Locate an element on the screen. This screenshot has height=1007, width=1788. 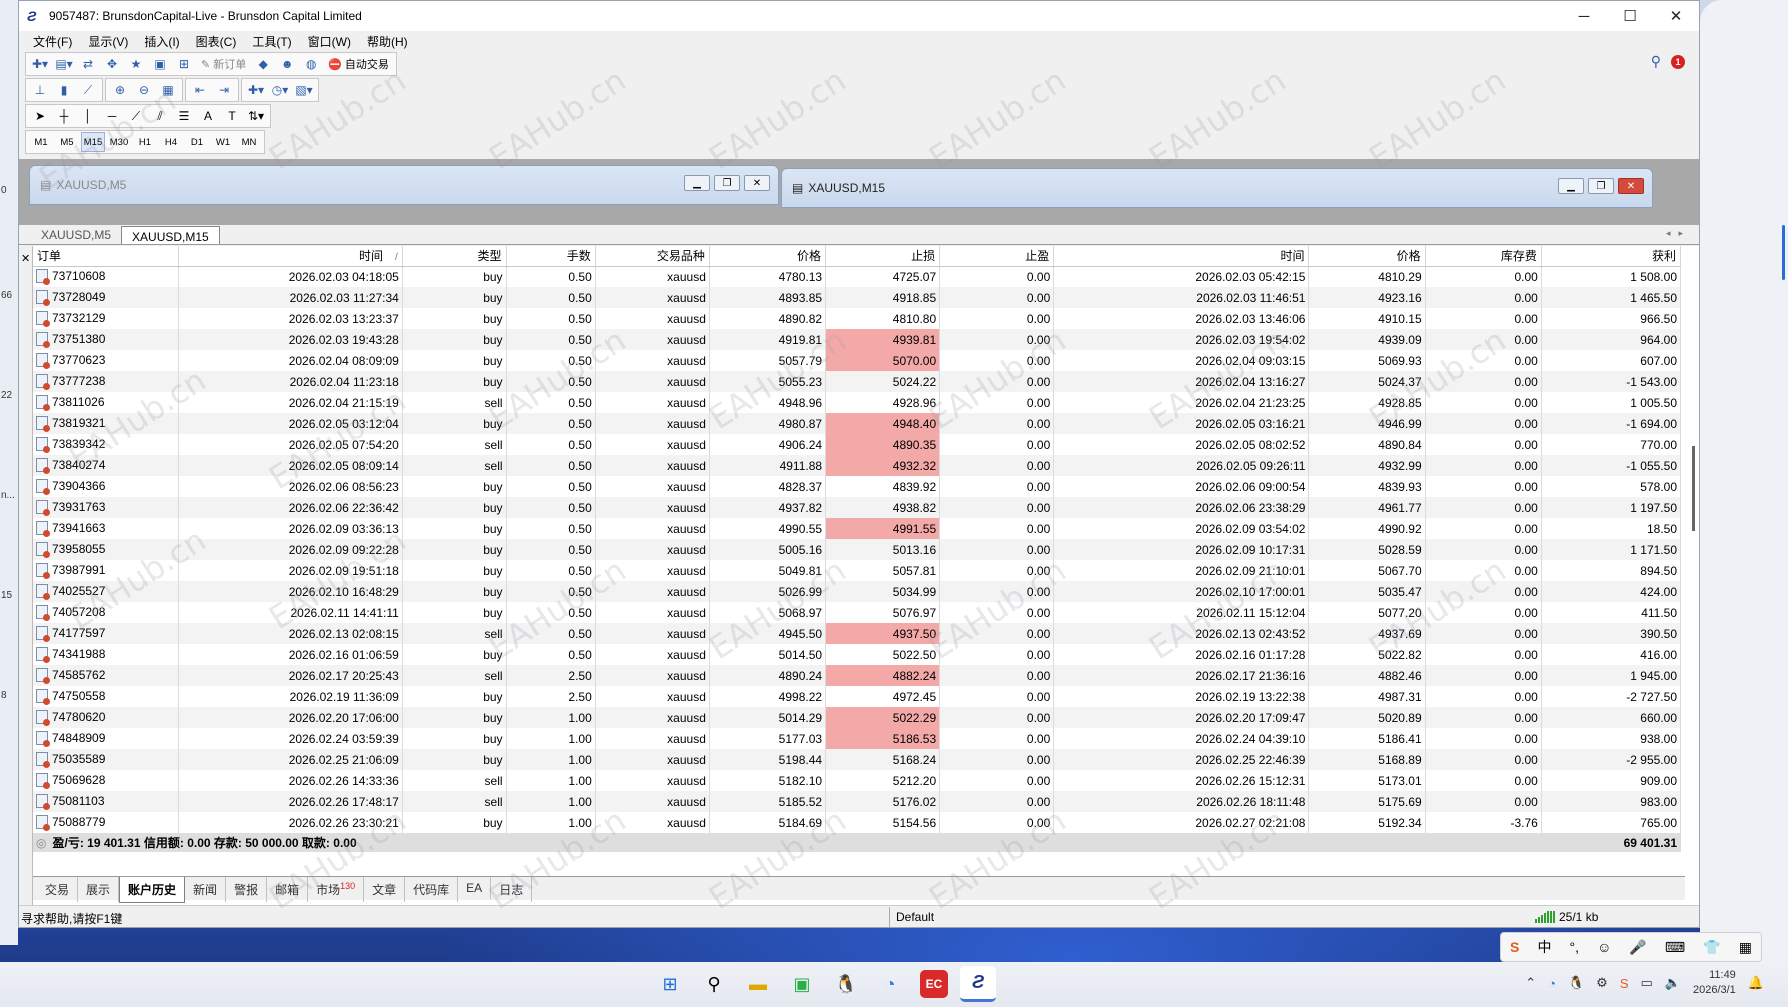
menu-item: 工具(T) is located at coordinates (271, 41).